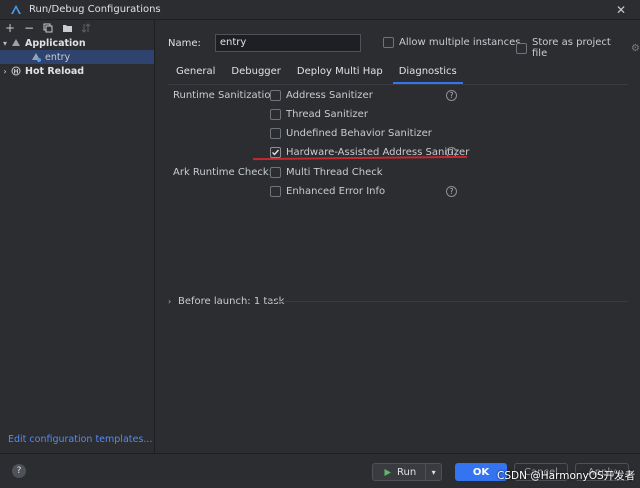  Describe the element at coordinates (635, 48) in the screenshot. I see `gear-icon: ⚙` at that location.